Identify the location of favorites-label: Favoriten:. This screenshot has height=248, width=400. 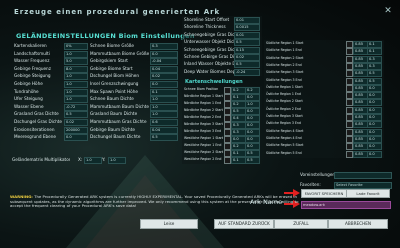
(310, 184).